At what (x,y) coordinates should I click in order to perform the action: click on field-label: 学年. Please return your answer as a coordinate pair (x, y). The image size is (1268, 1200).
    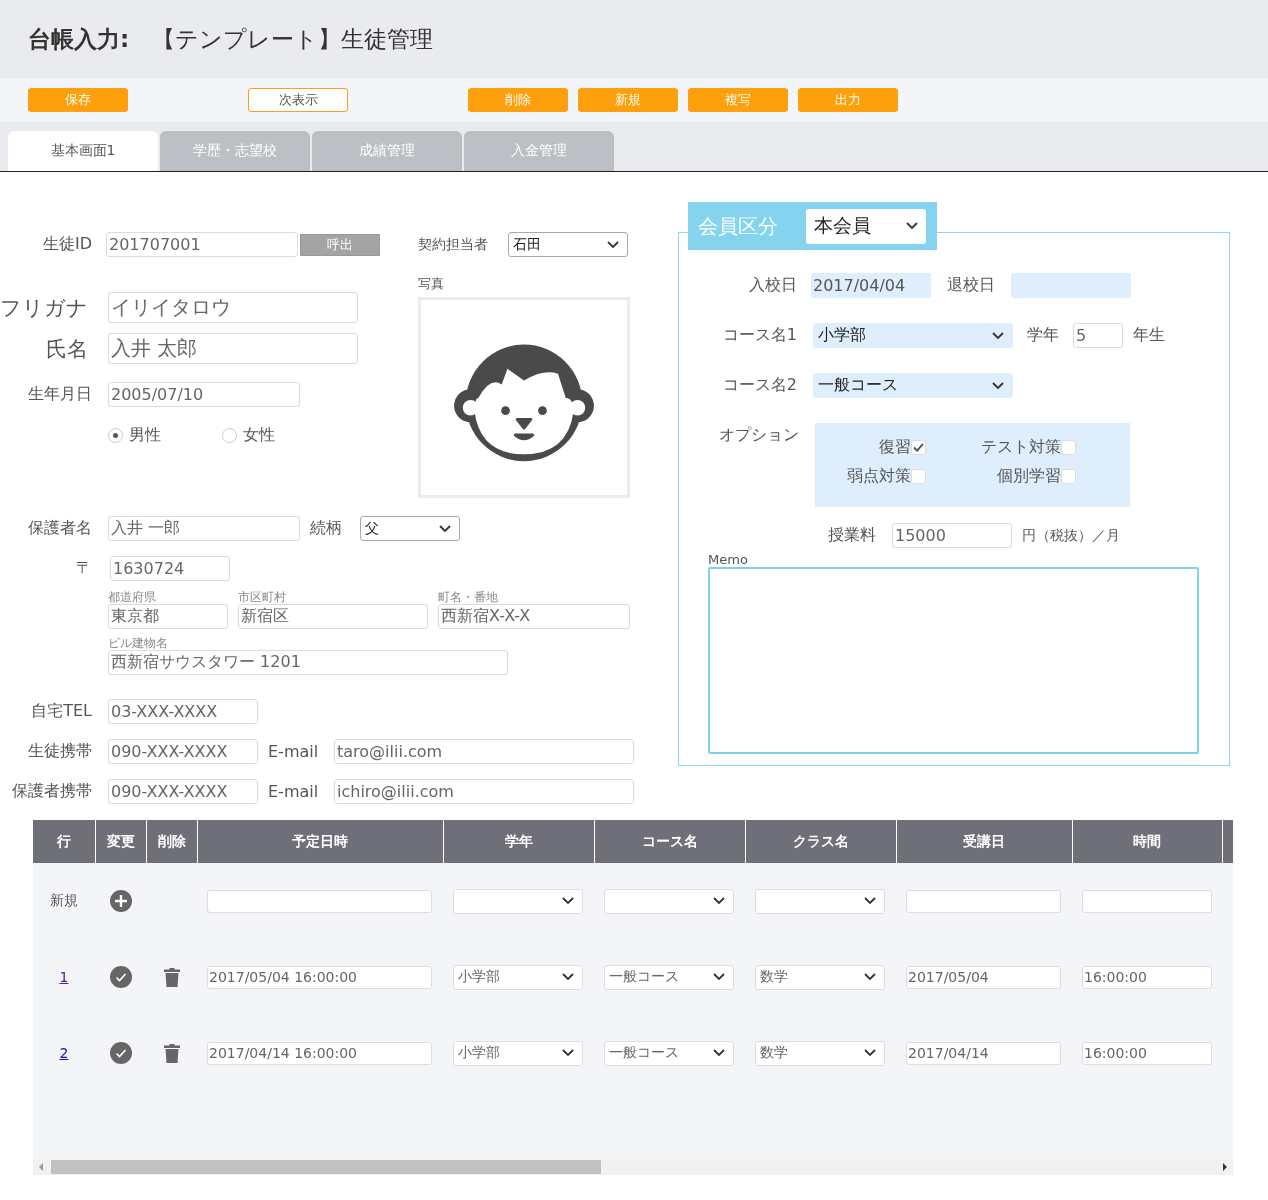
    Looking at the image, I should click on (1043, 335).